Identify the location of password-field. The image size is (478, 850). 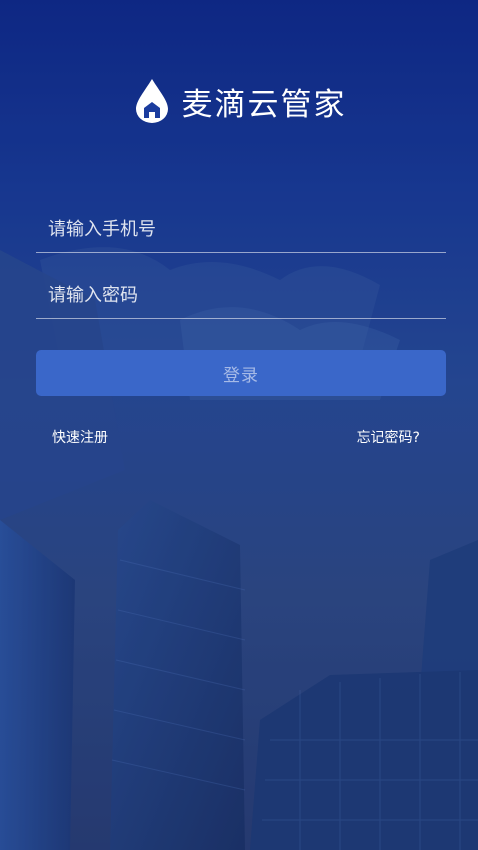
(241, 293).